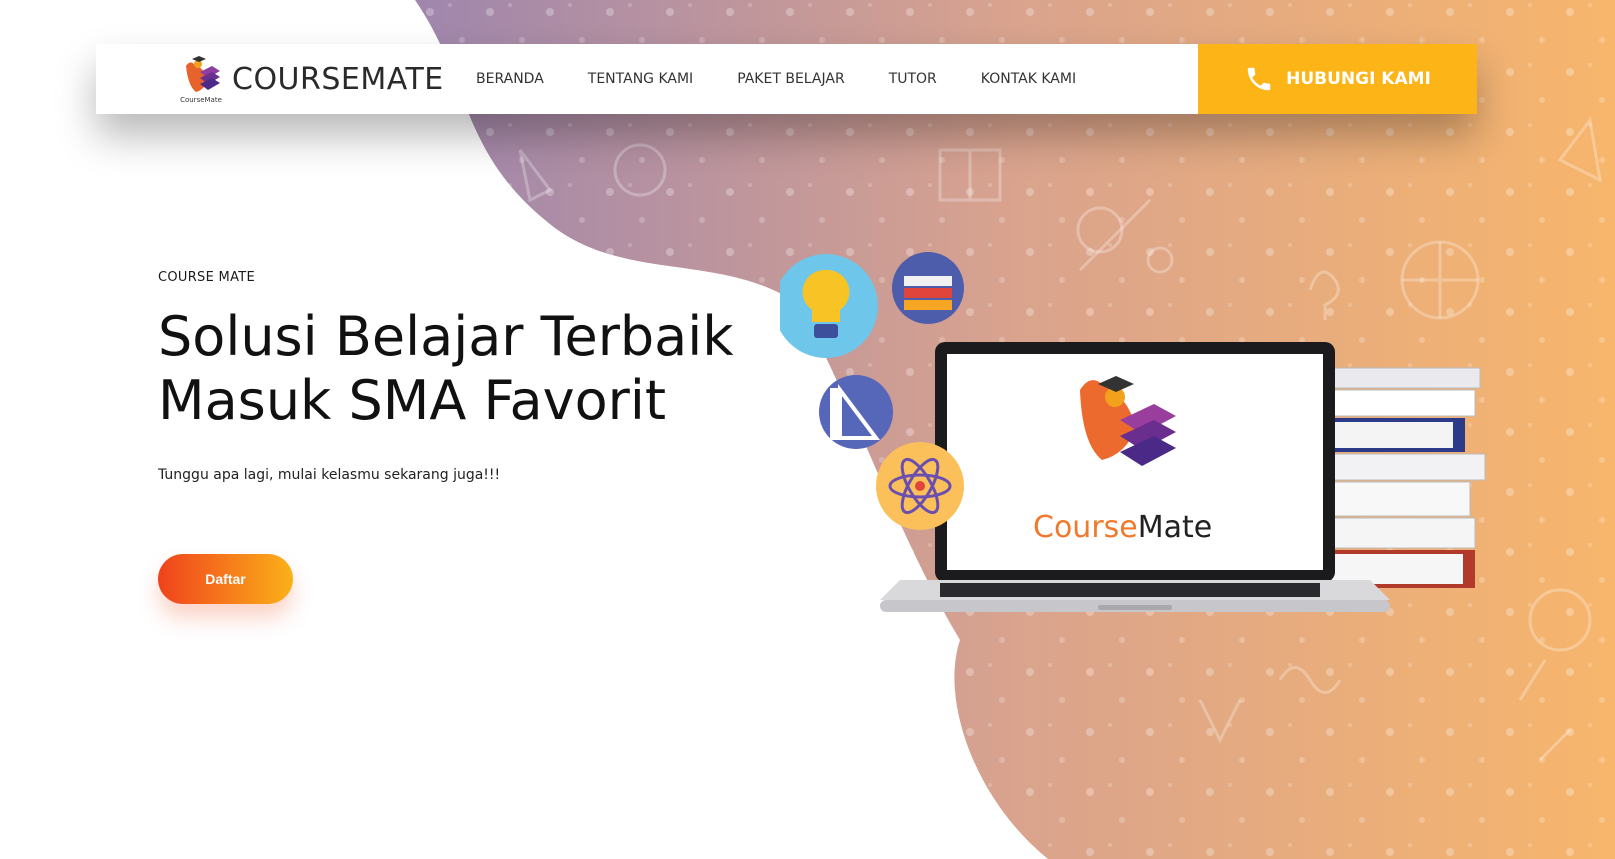  Describe the element at coordinates (920, 486) in the screenshot. I see `atom-icon` at that location.